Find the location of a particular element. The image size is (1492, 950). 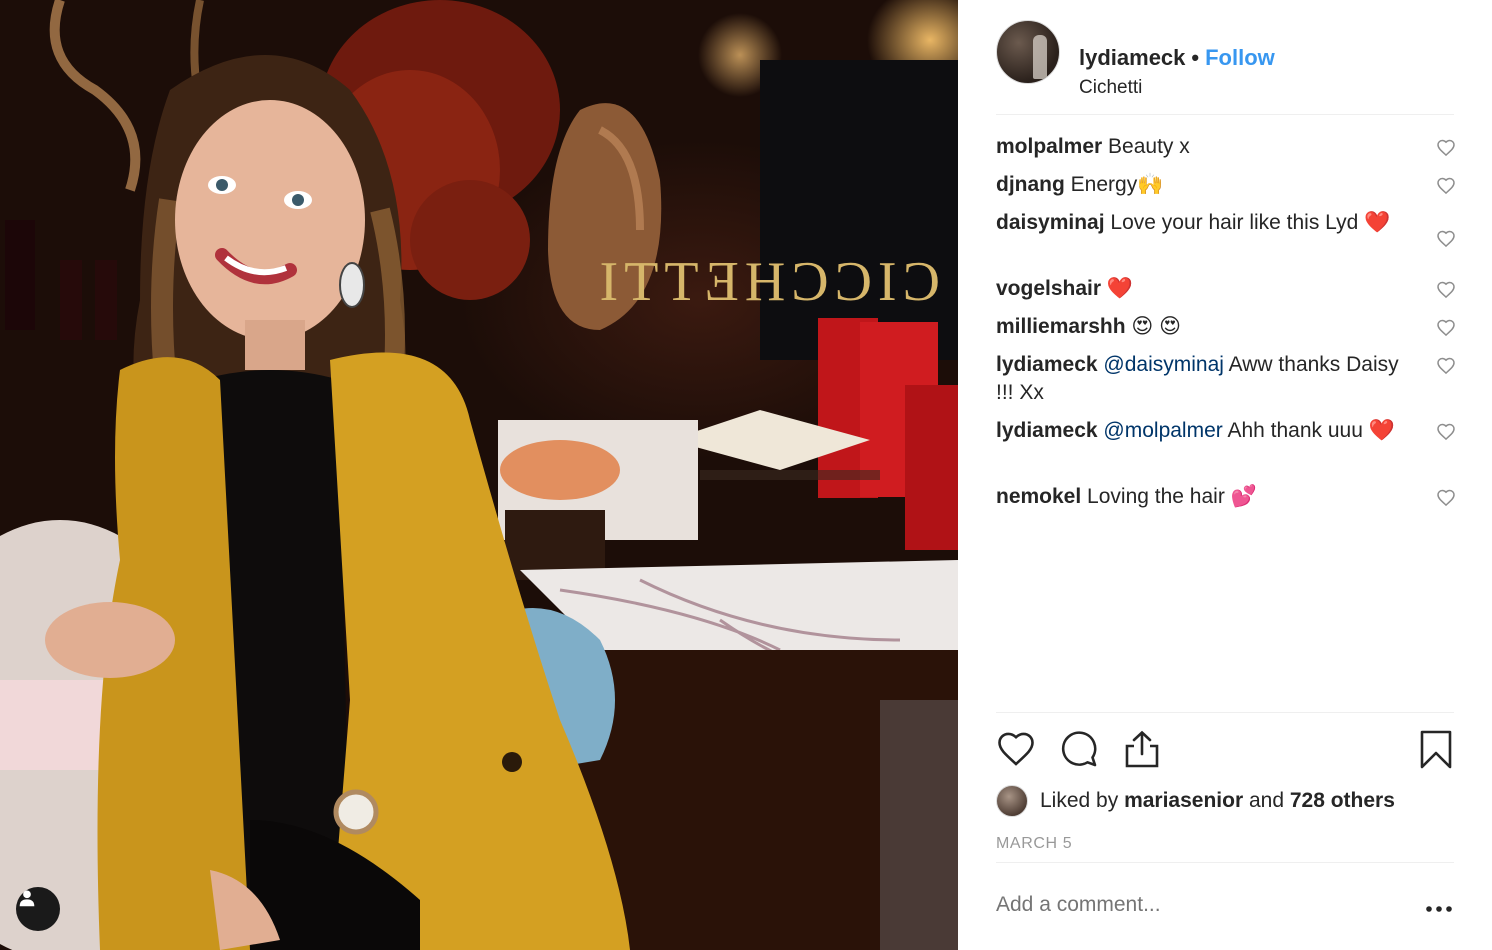

likes-joiner: and is located at coordinates (1266, 800).